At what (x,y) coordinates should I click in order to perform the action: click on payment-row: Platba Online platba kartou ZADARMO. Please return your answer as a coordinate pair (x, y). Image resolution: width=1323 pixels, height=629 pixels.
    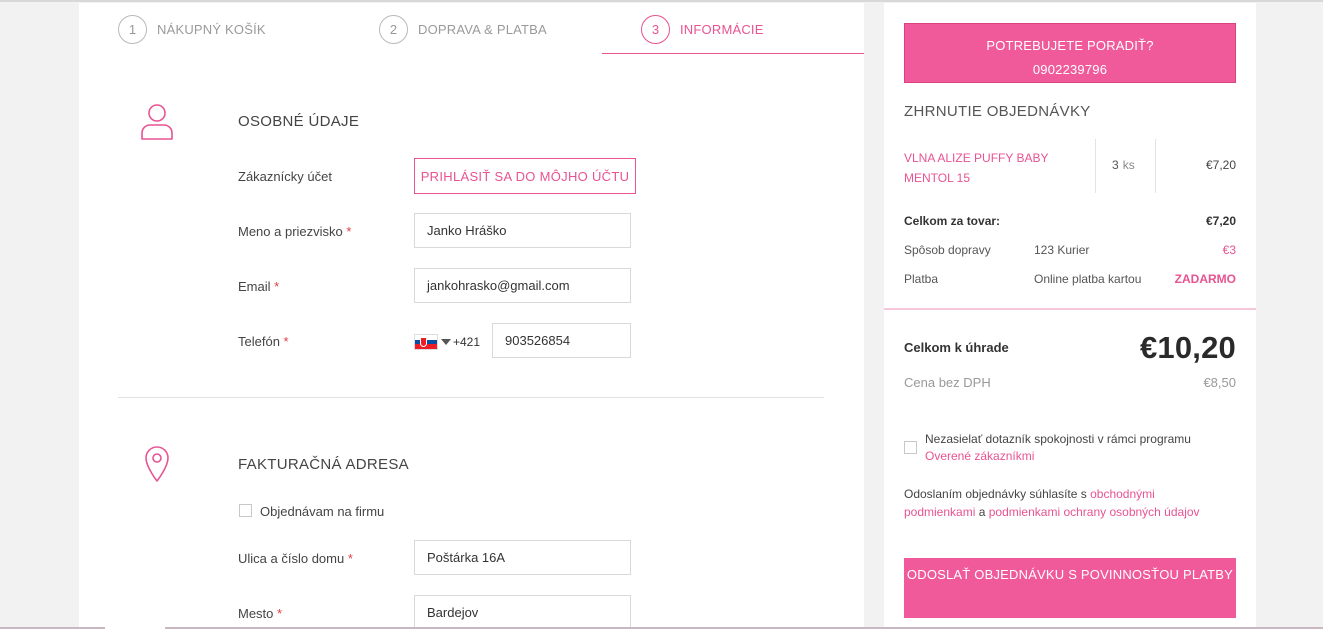
    Looking at the image, I should click on (1070, 281).